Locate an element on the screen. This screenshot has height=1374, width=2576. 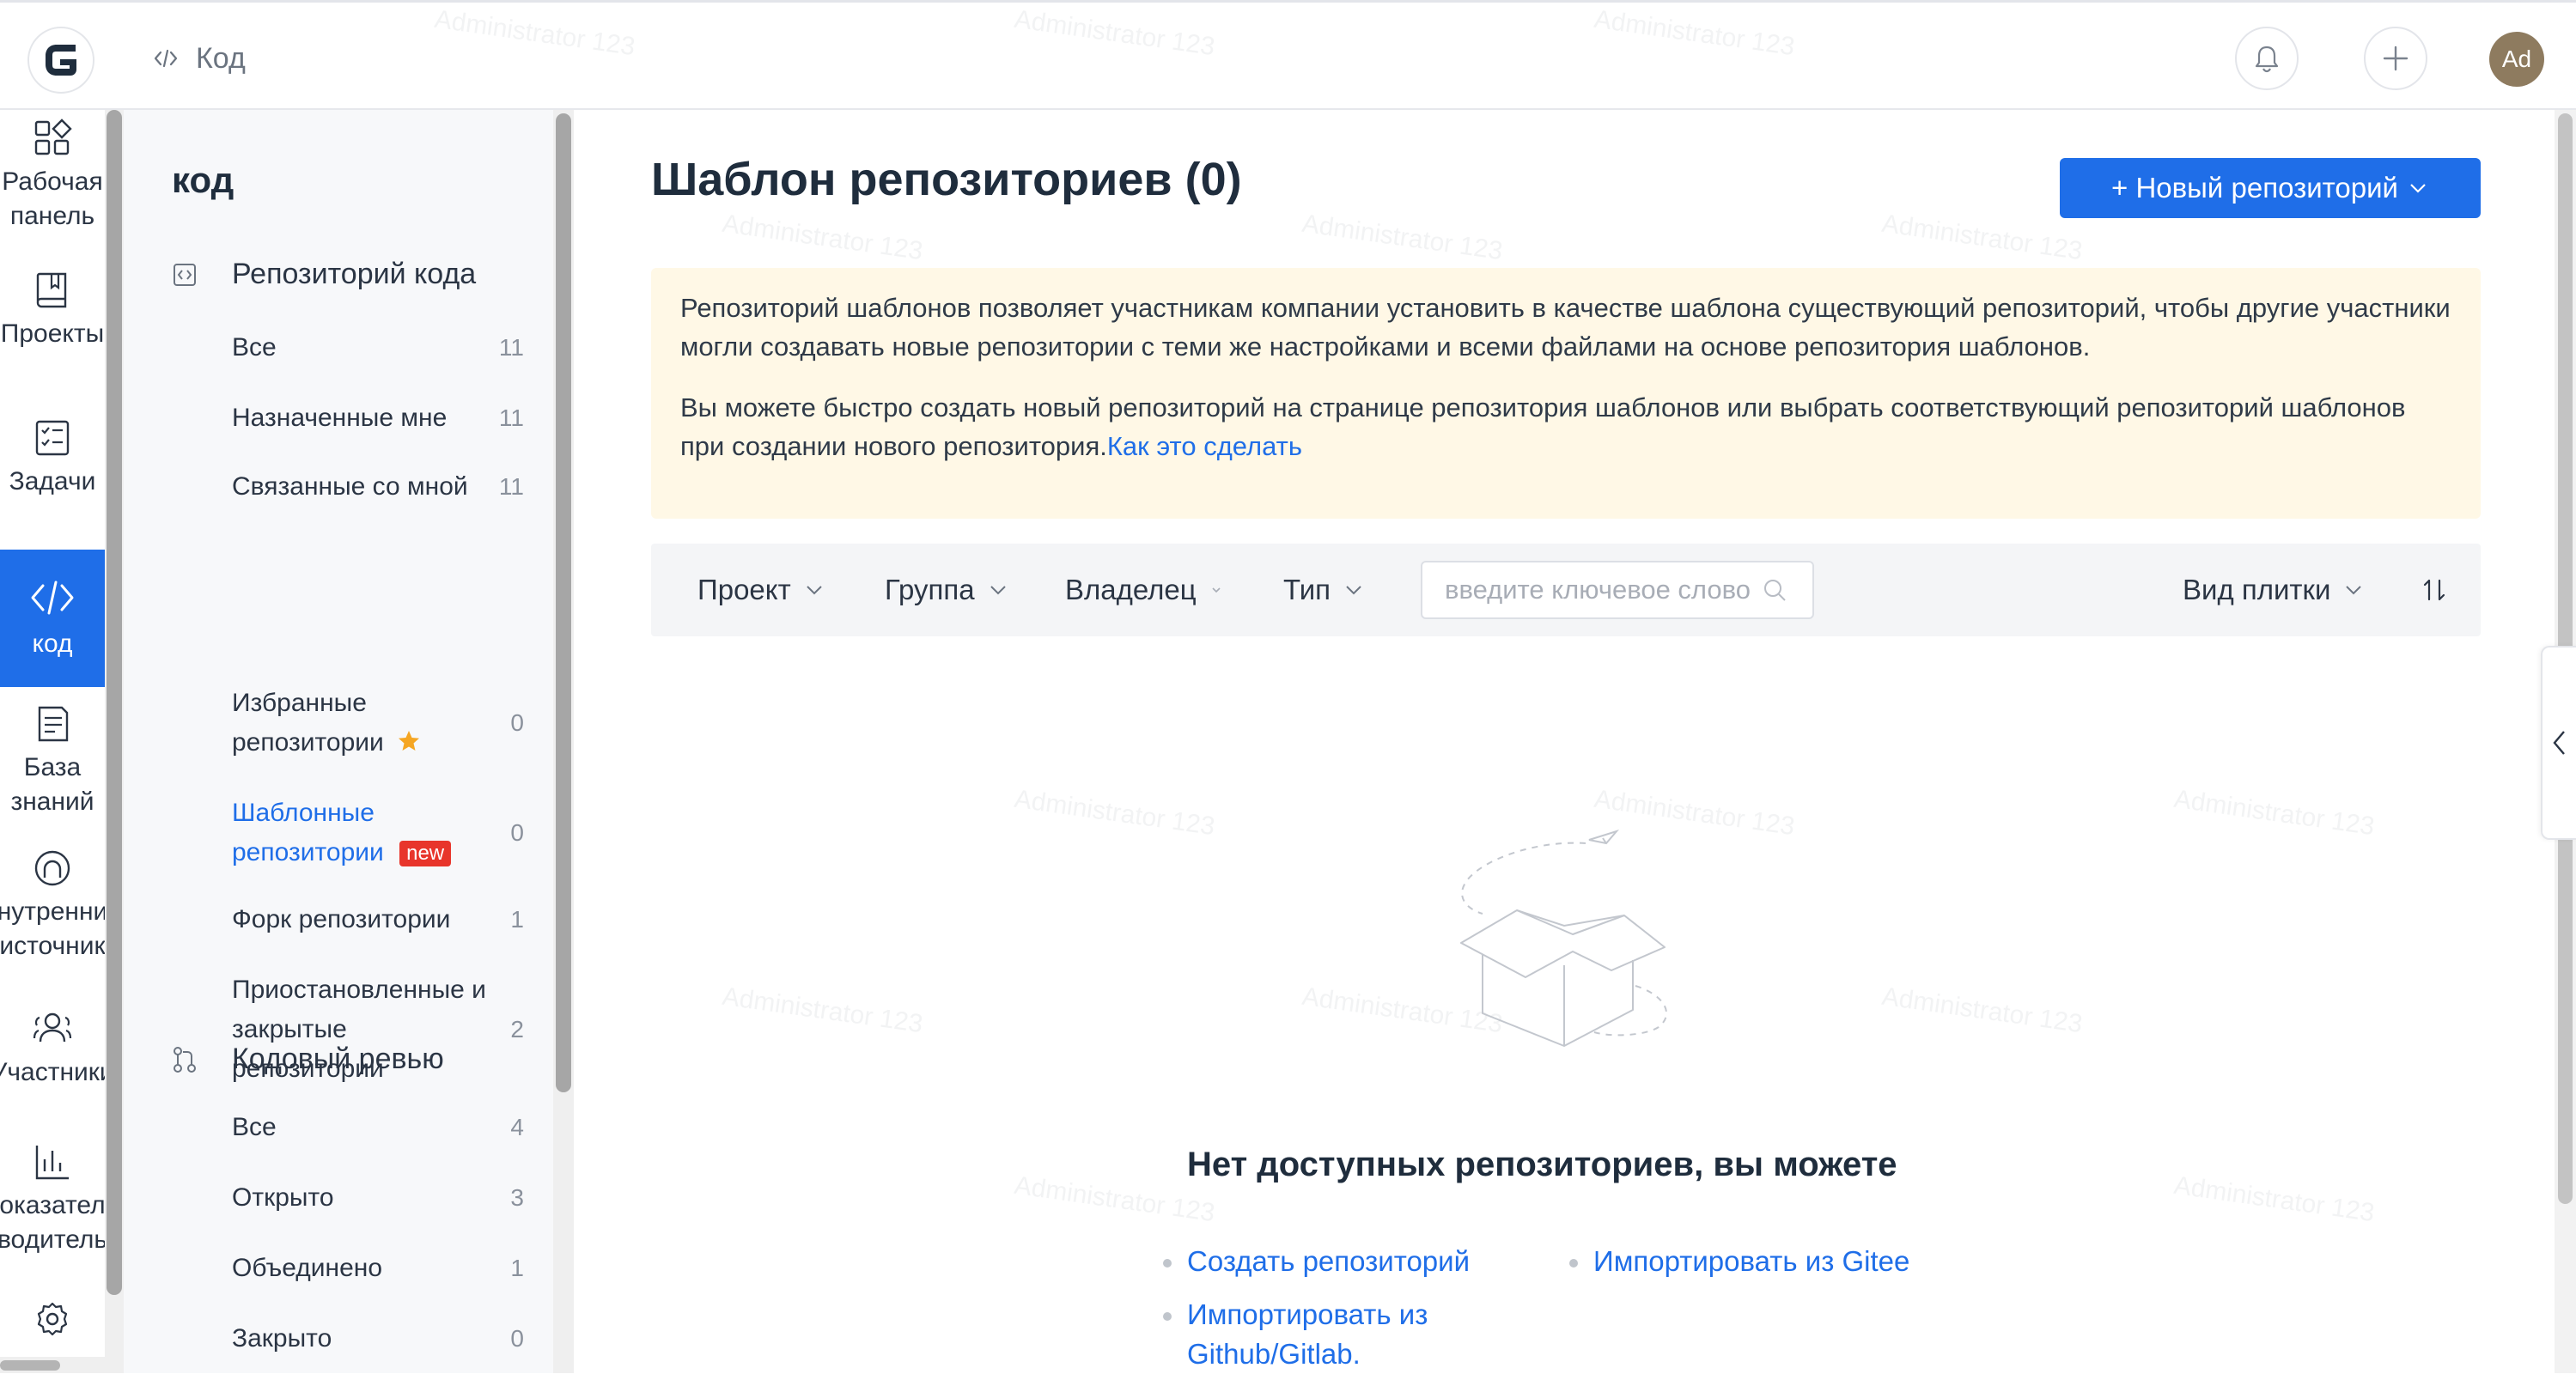
bell-icon is located at coordinates (2267, 59).